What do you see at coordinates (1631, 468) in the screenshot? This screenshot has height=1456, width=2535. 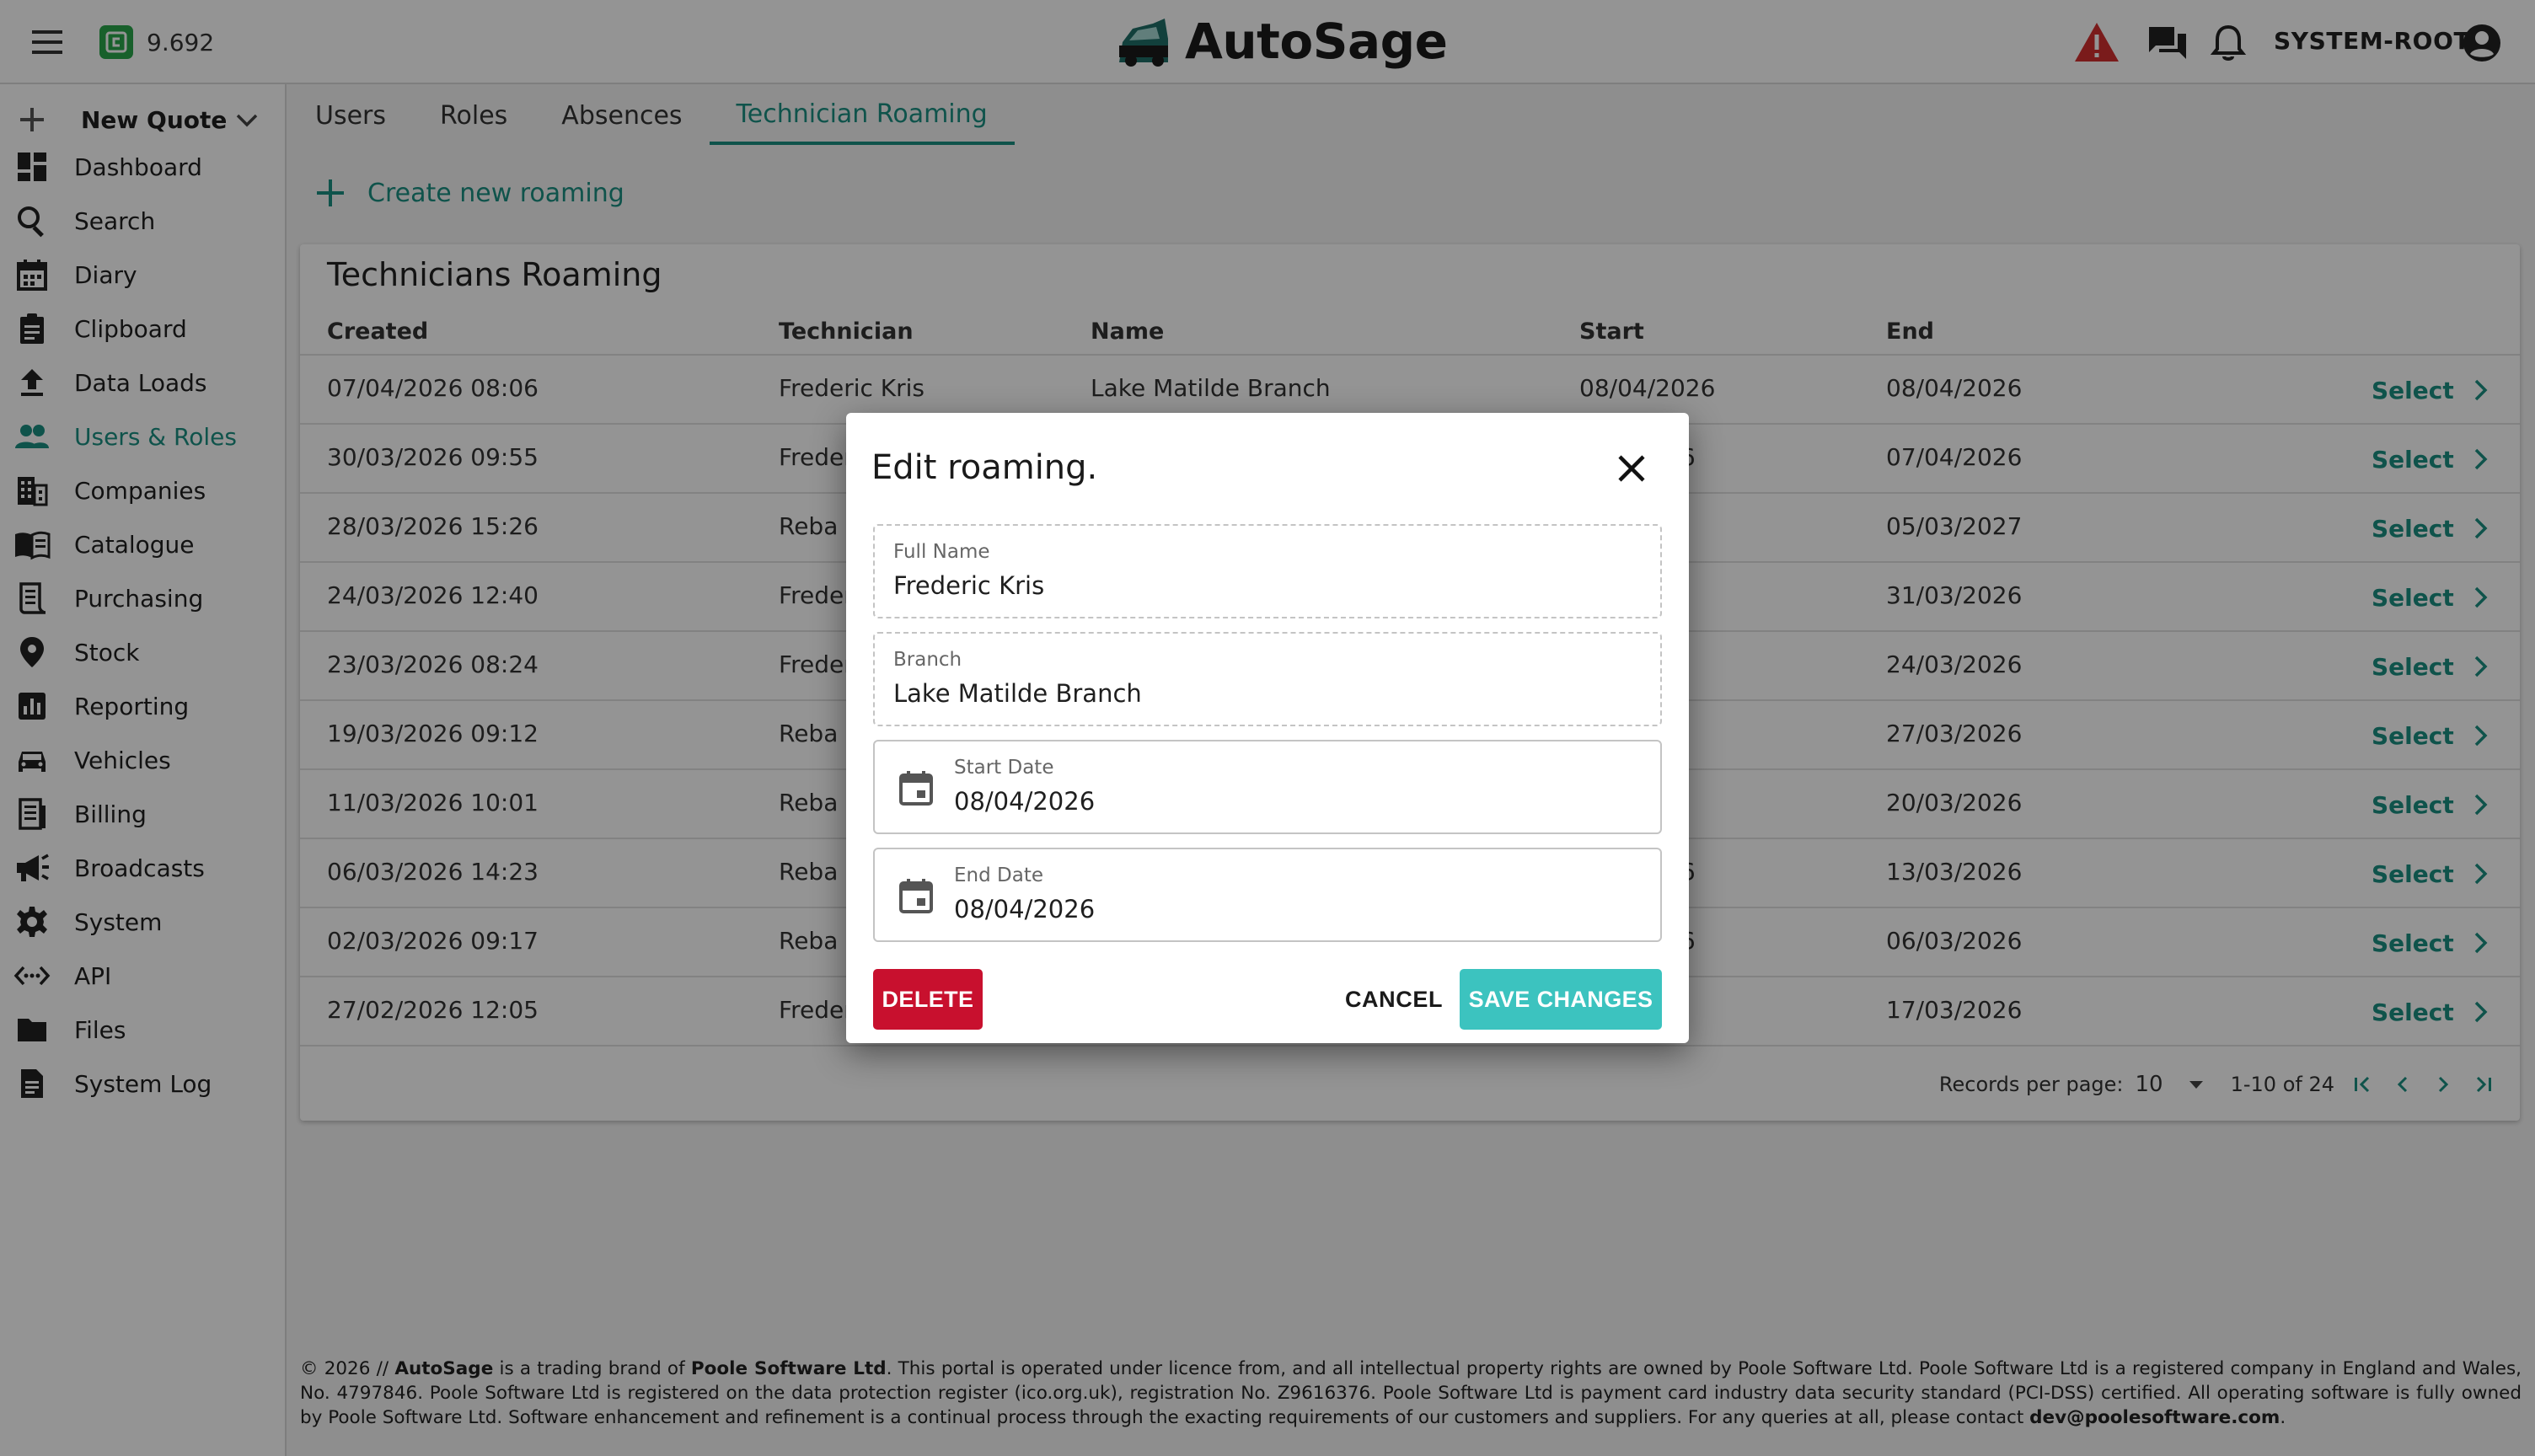 I see `close-icon` at bounding box center [1631, 468].